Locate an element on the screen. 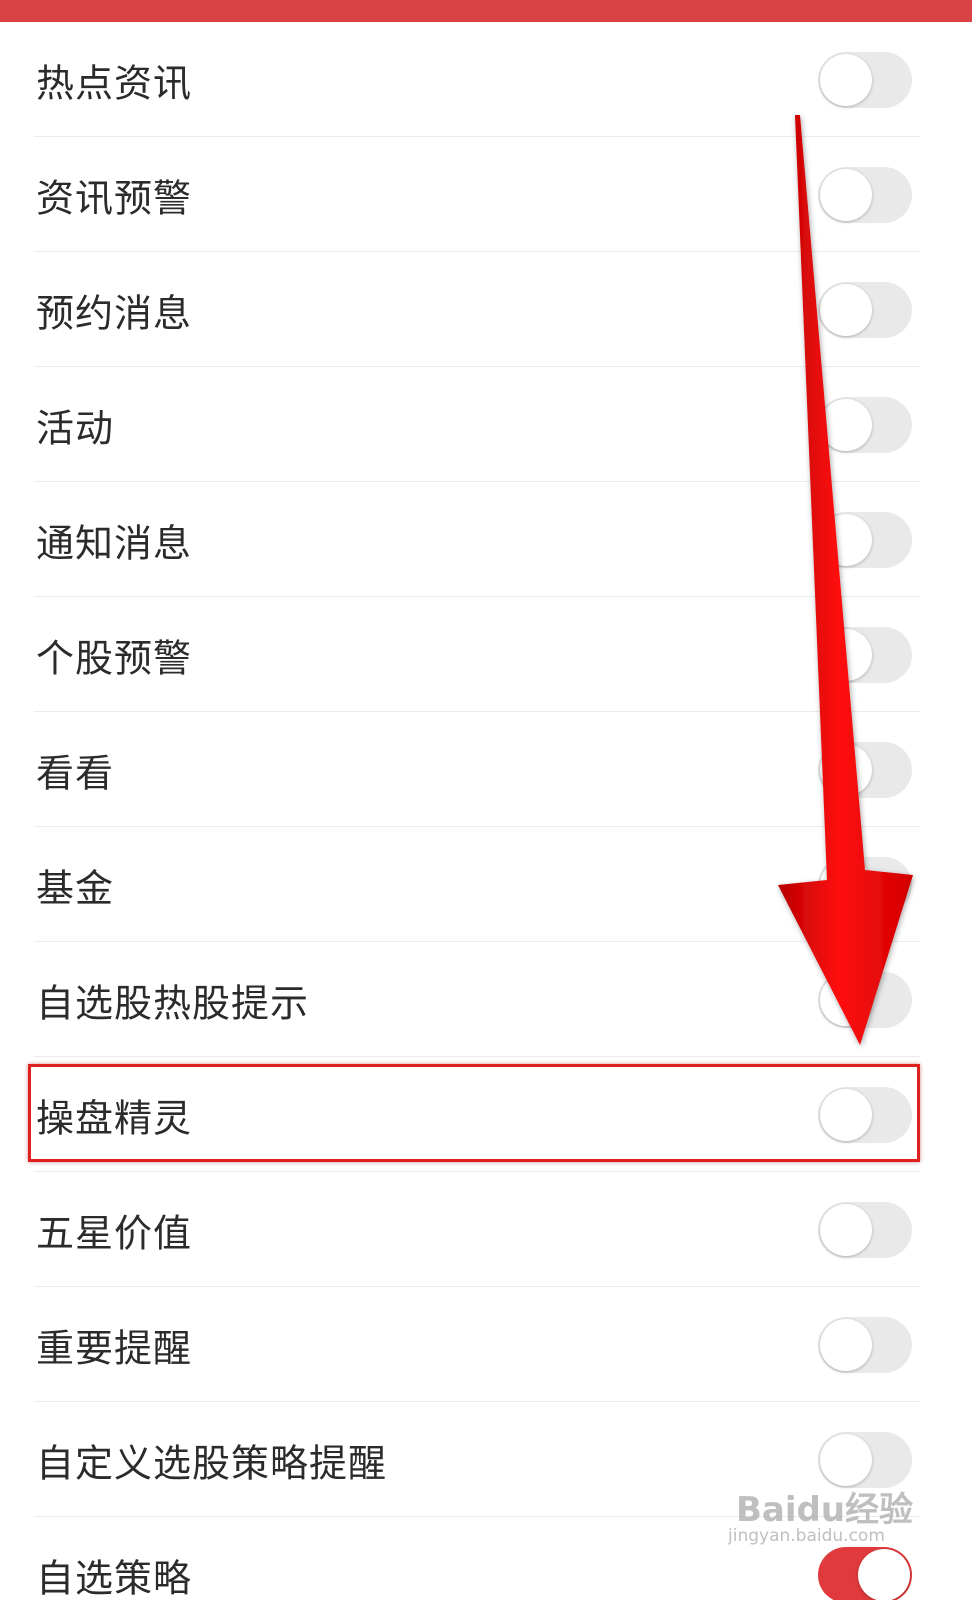 The image size is (972, 1600). setting-label: 个股预警 is located at coordinates (114, 658).